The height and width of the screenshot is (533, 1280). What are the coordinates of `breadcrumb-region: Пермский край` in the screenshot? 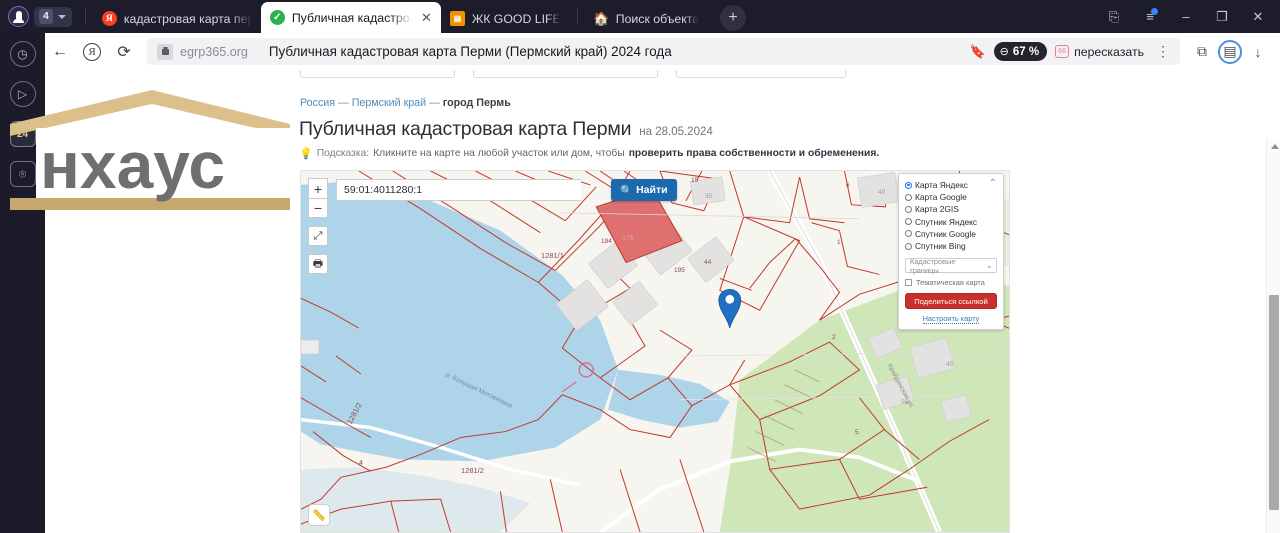 It's located at (389, 103).